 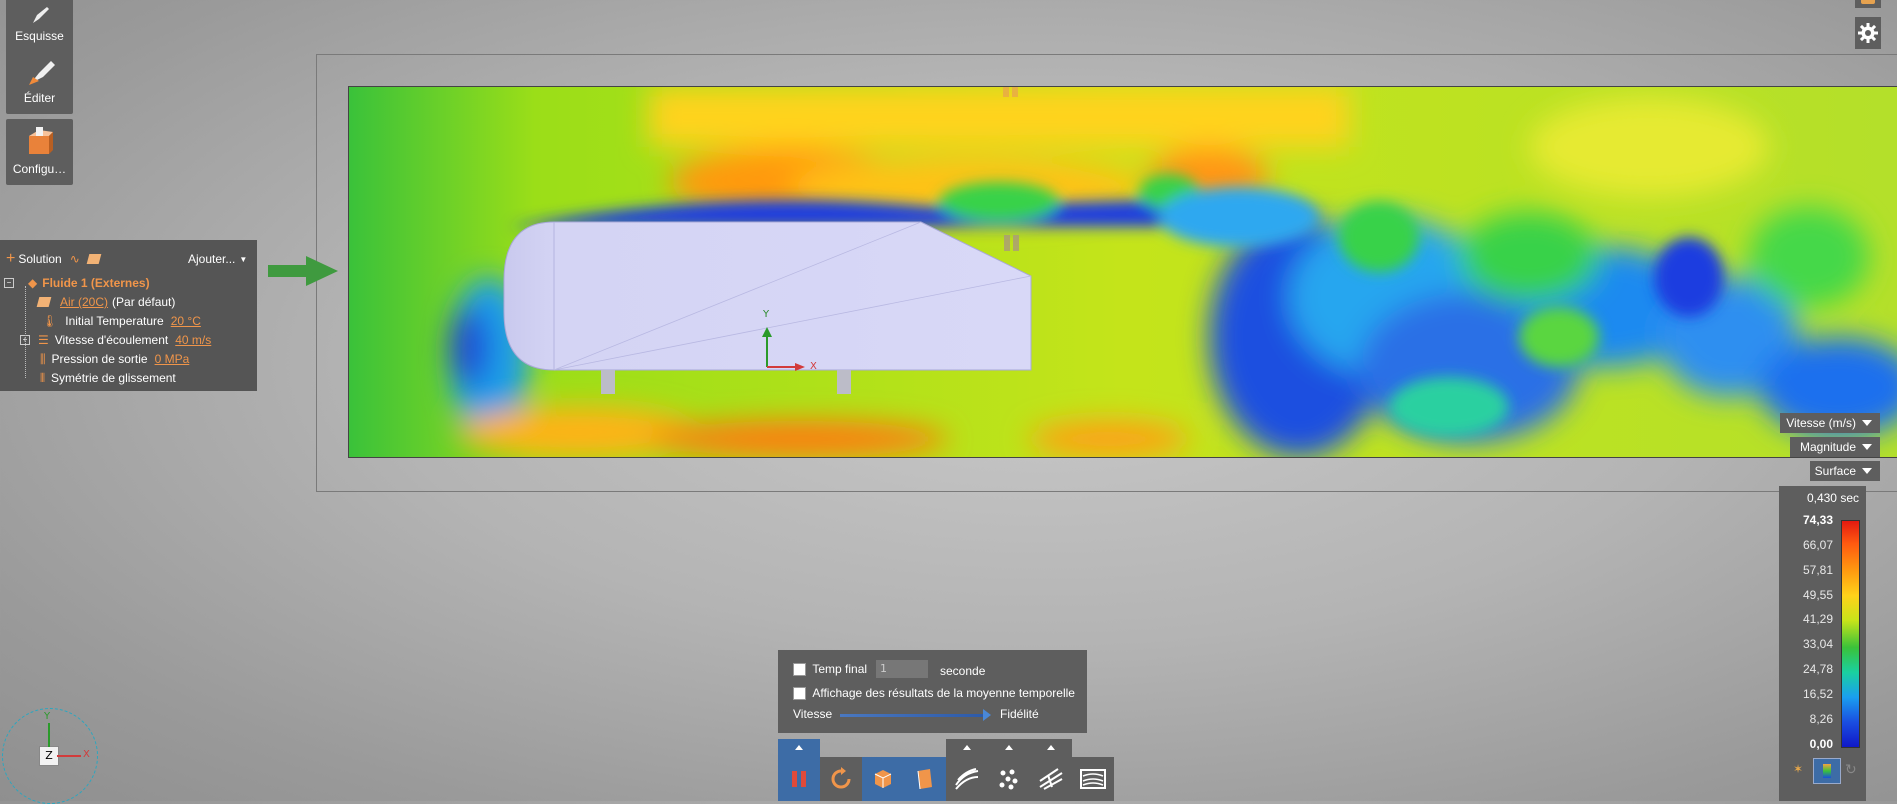 What do you see at coordinates (1817, 619) in the screenshot?
I see `legend-value: 41,29` at bounding box center [1817, 619].